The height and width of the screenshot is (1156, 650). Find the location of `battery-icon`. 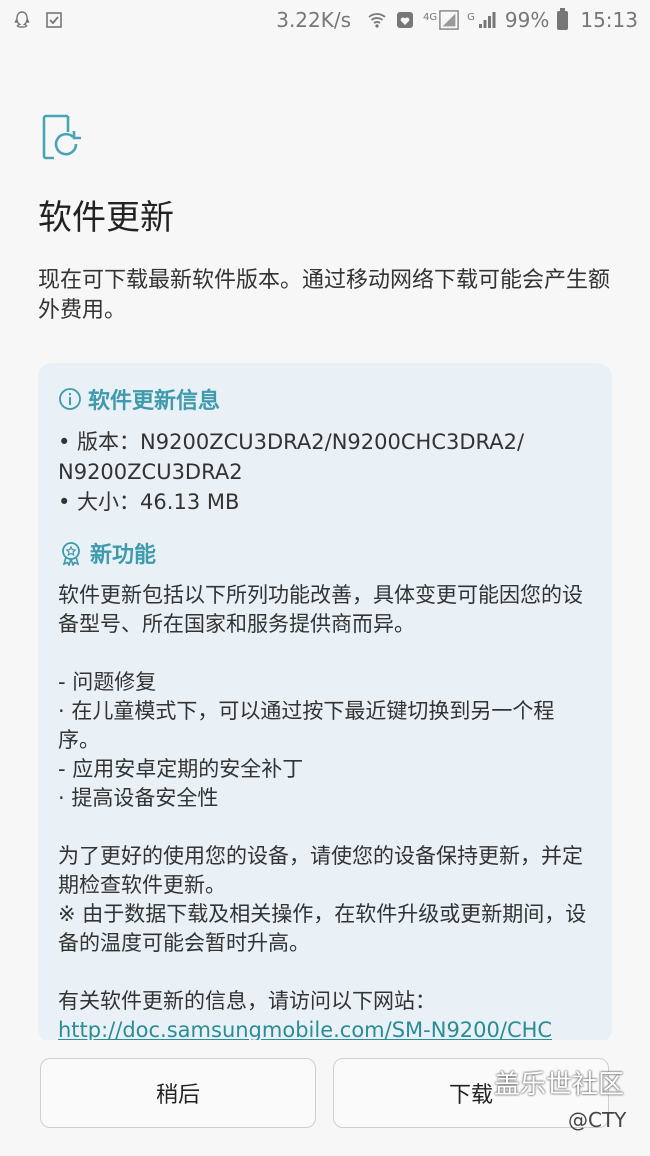

battery-icon is located at coordinates (563, 18).